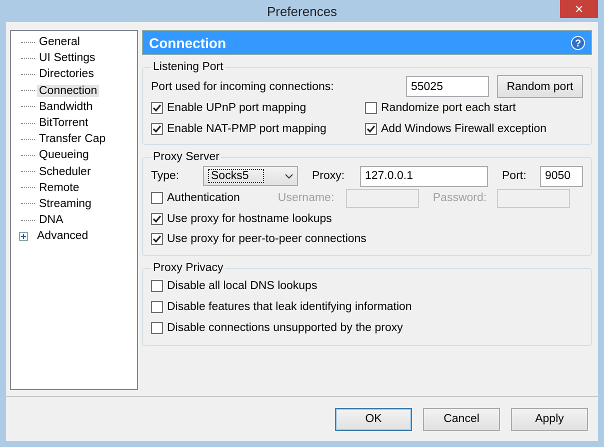 This screenshot has height=447, width=604. I want to click on sidebar-item: Connection, so click(68, 90).